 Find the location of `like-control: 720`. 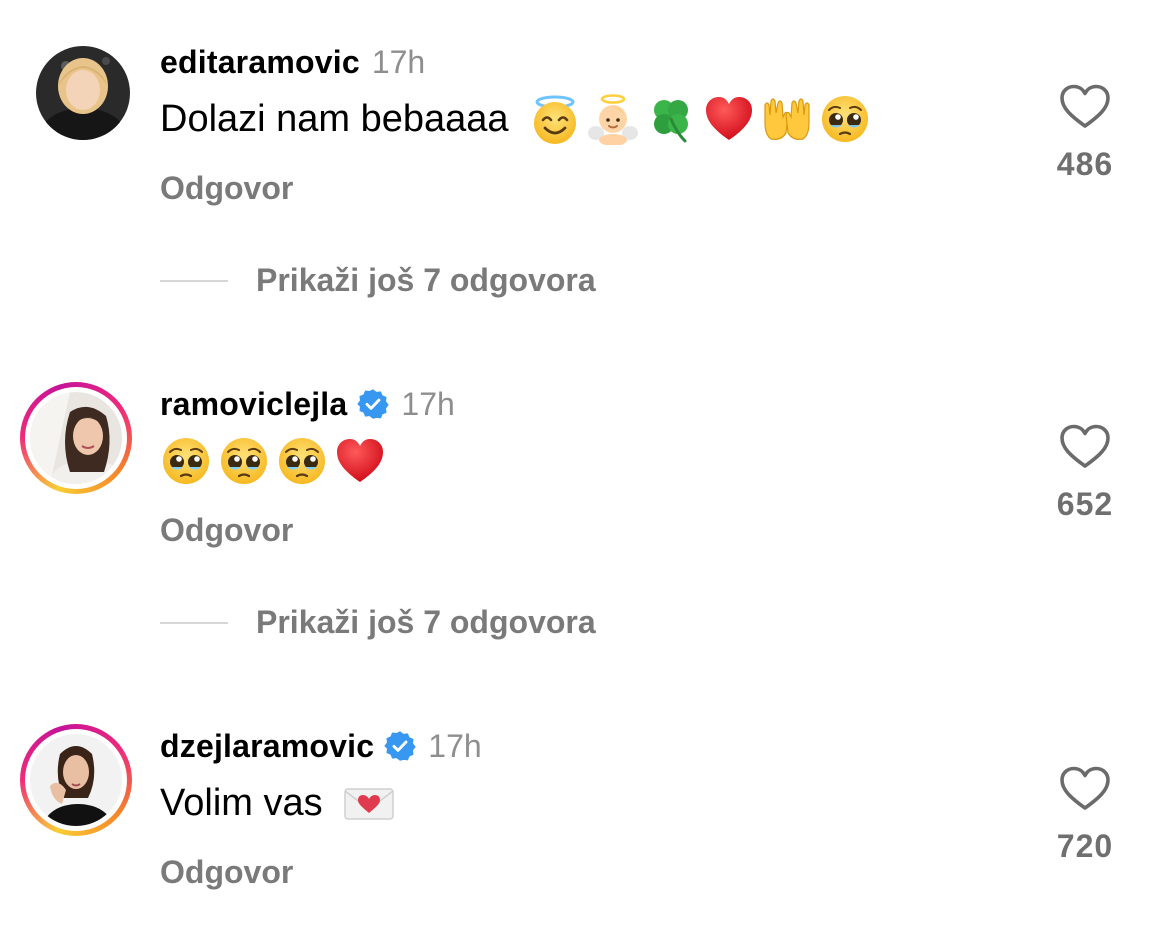

like-control: 720 is located at coordinates (1085, 815).